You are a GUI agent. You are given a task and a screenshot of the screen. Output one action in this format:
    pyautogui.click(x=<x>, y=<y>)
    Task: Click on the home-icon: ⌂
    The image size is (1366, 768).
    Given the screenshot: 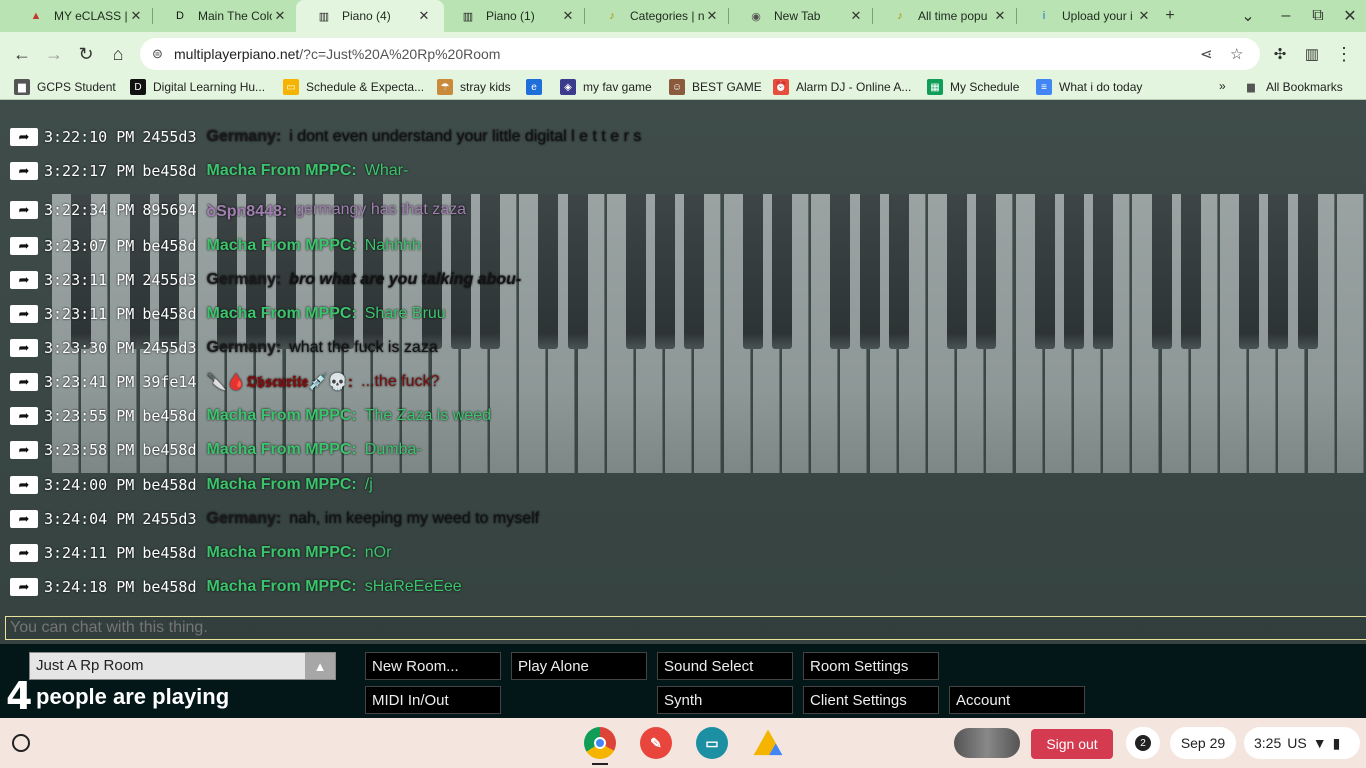 What is the action you would take?
    pyautogui.click(x=118, y=54)
    